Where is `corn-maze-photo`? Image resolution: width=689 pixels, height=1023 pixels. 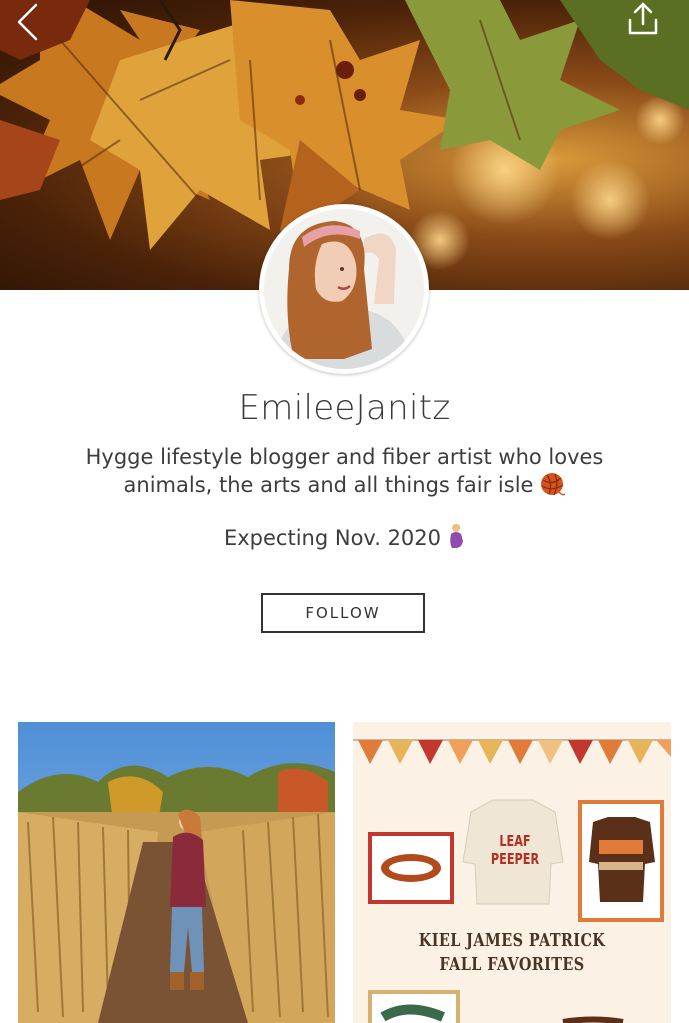
corn-maze-photo is located at coordinates (176, 872).